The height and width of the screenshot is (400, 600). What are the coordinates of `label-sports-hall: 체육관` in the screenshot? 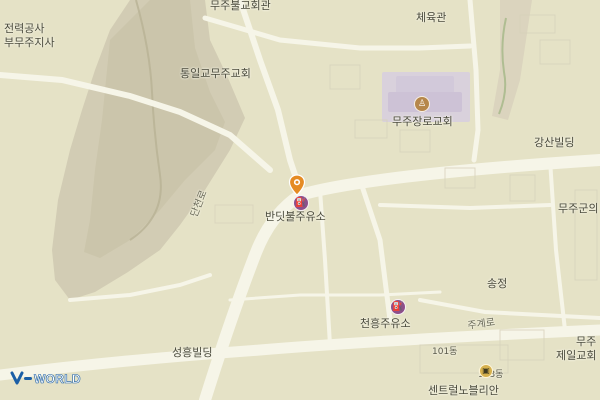 It's located at (431, 17).